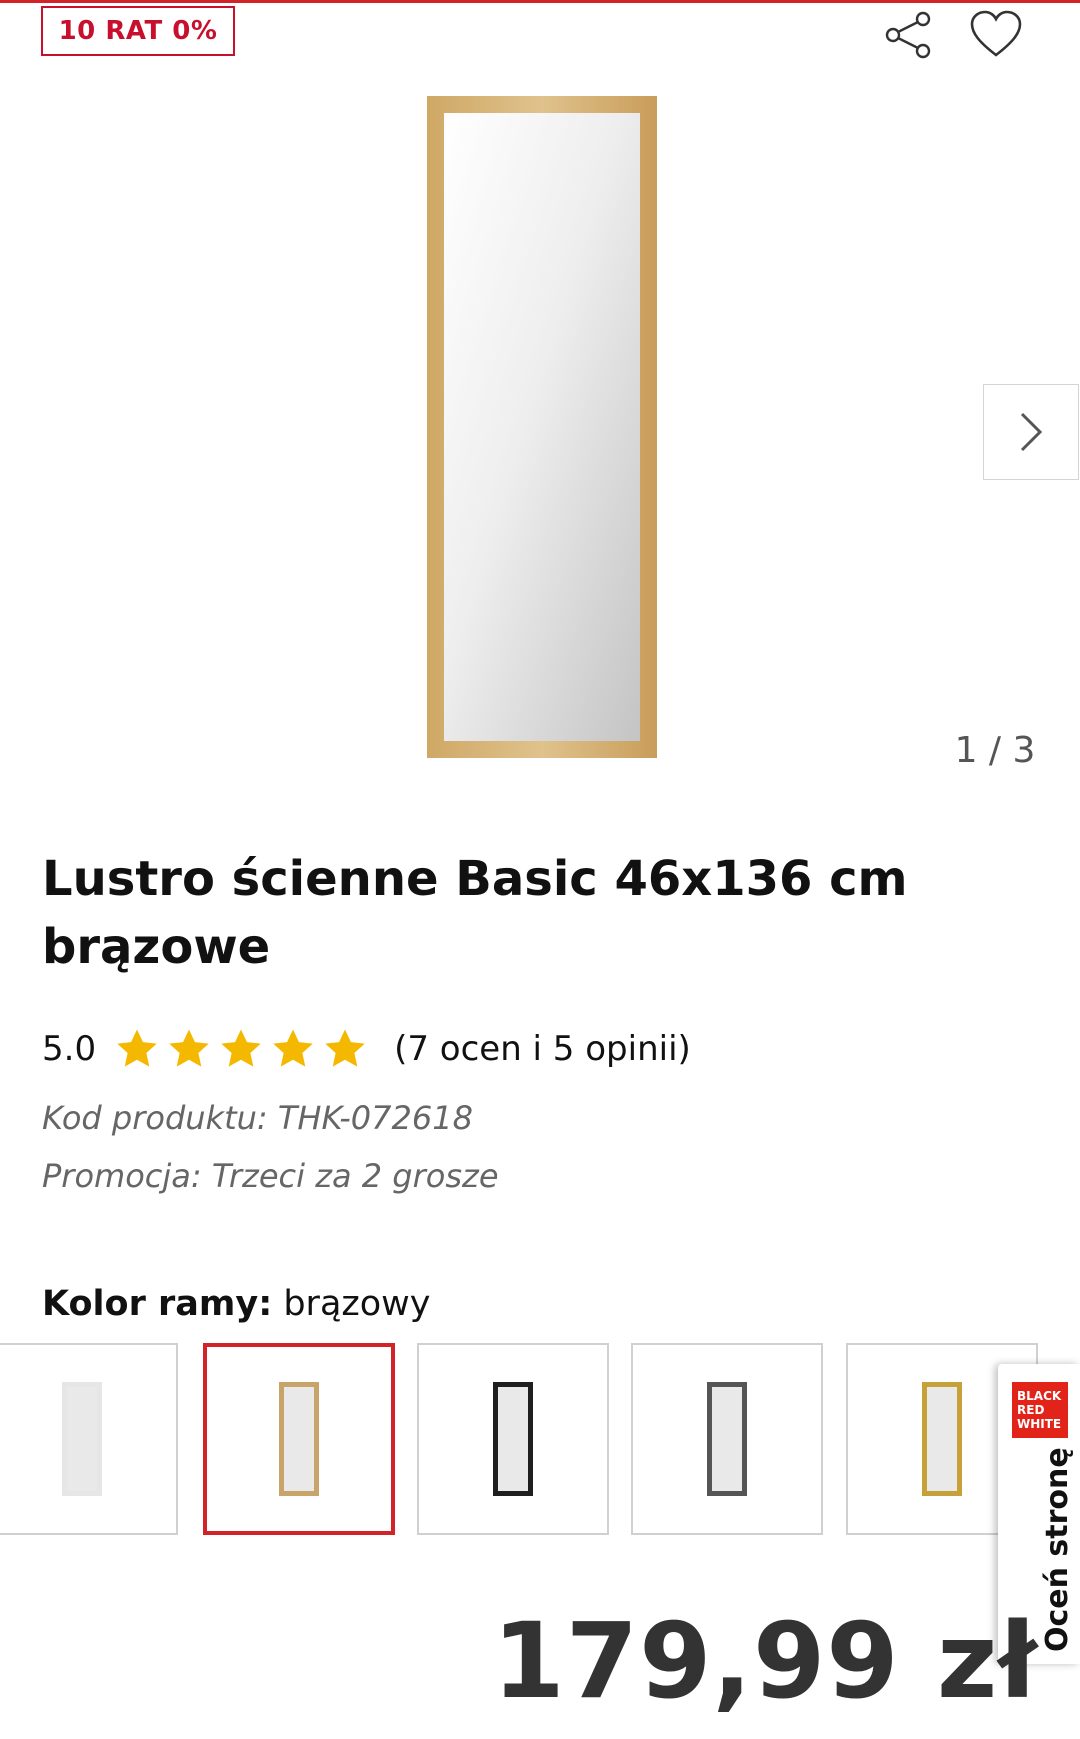 This screenshot has height=1739, width=1080. I want to click on product-title: Lustro ścienne Basic 46x136 cm brązowe, so click(475, 913).